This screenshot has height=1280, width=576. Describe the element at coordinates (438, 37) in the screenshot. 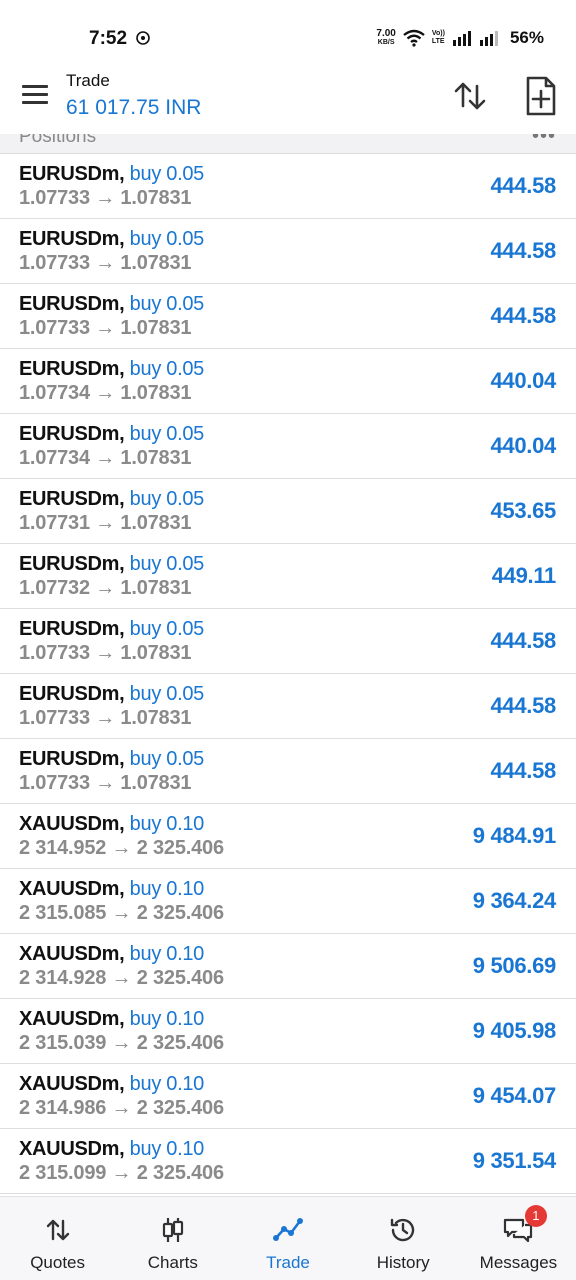

I see `volte-indicator: Vo)) LTE` at that location.